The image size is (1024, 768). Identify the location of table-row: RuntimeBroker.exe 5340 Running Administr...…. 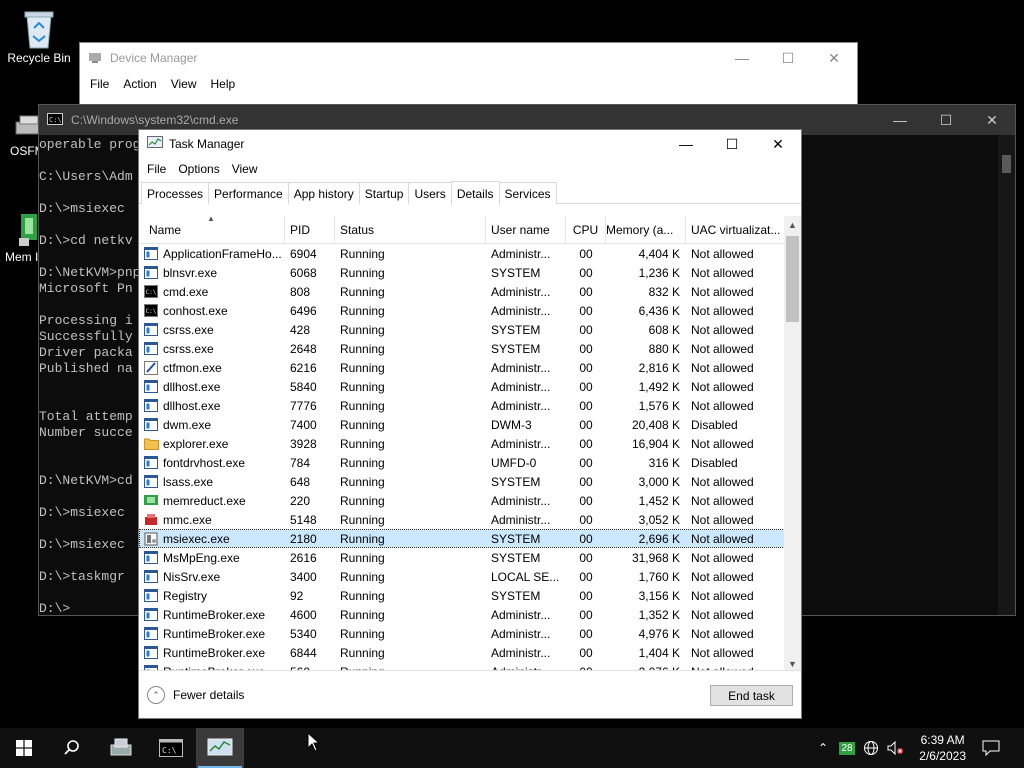
(470, 633).